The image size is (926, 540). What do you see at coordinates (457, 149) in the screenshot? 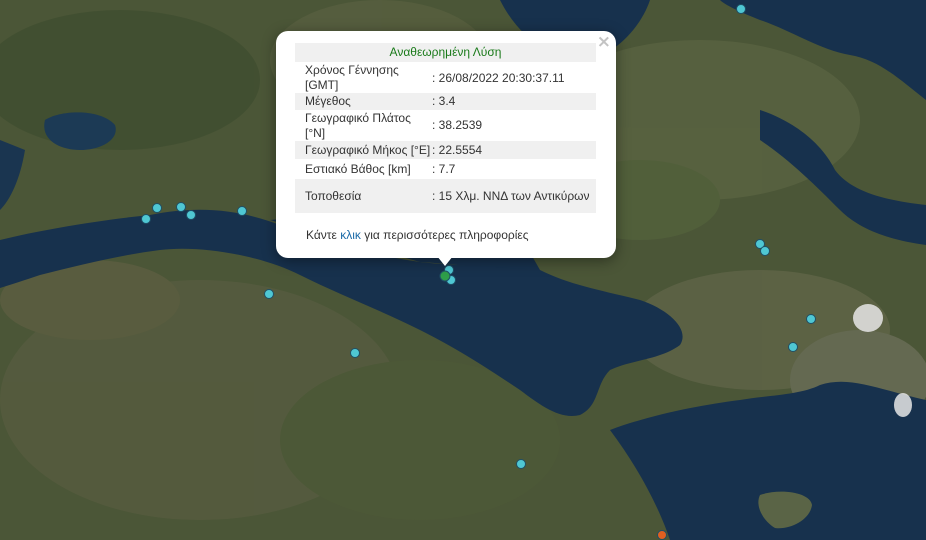
I see `longitude-value: : 22.5554` at bounding box center [457, 149].